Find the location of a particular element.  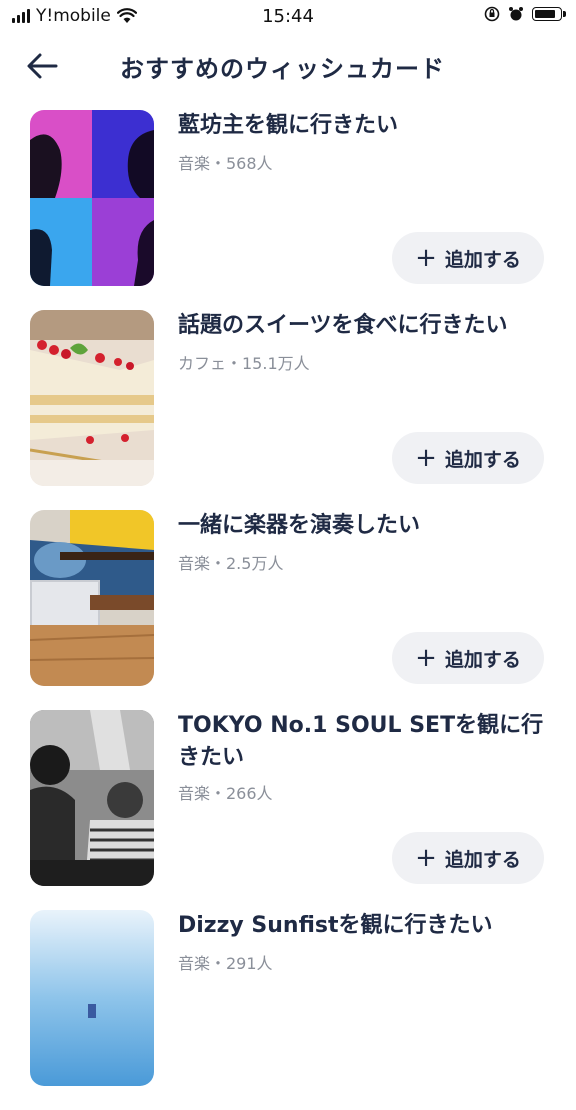

battery-icon is located at coordinates (549, 14).